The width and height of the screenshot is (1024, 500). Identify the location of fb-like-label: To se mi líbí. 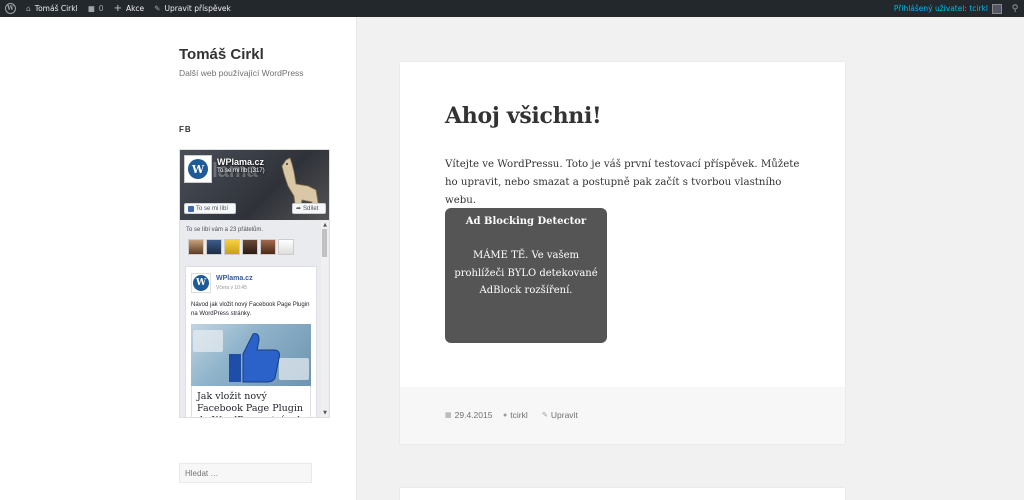
(212, 208).